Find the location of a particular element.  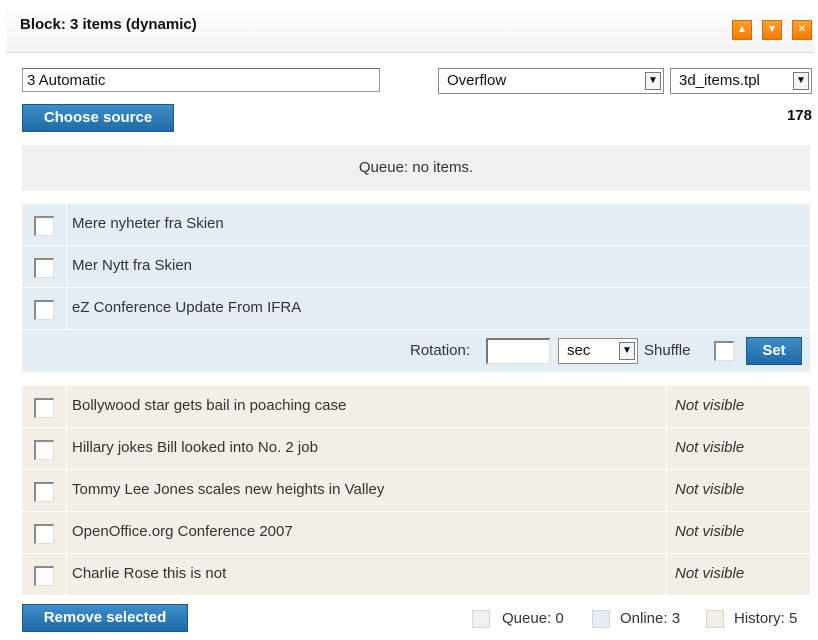

list-item: Mere nyheter fra Skien is located at coordinates (416, 225).